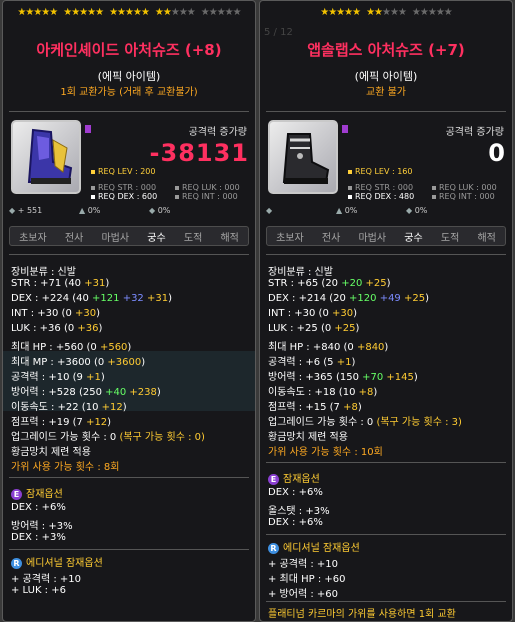 The height and width of the screenshot is (622, 515). I want to click on sub-stat-1: ◆ + 551, so click(25, 210).